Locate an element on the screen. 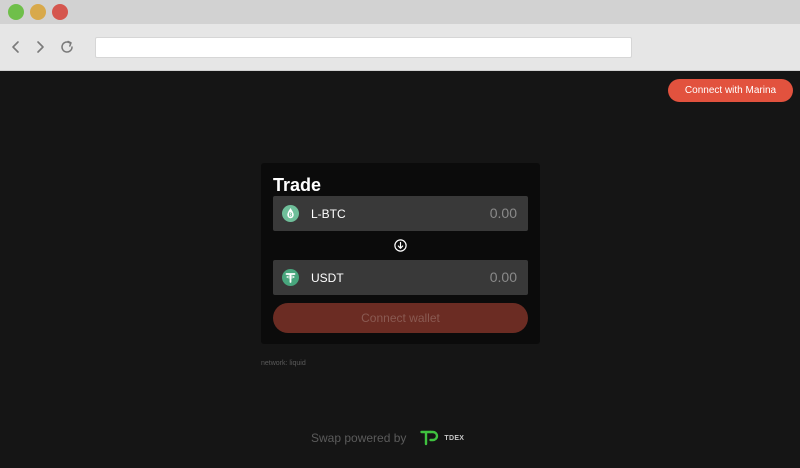  to-asset-label: USDT is located at coordinates (327, 278).